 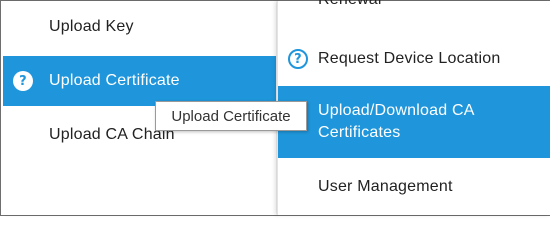 I want to click on tooltip-text: Upload Certificate, so click(x=231, y=116).